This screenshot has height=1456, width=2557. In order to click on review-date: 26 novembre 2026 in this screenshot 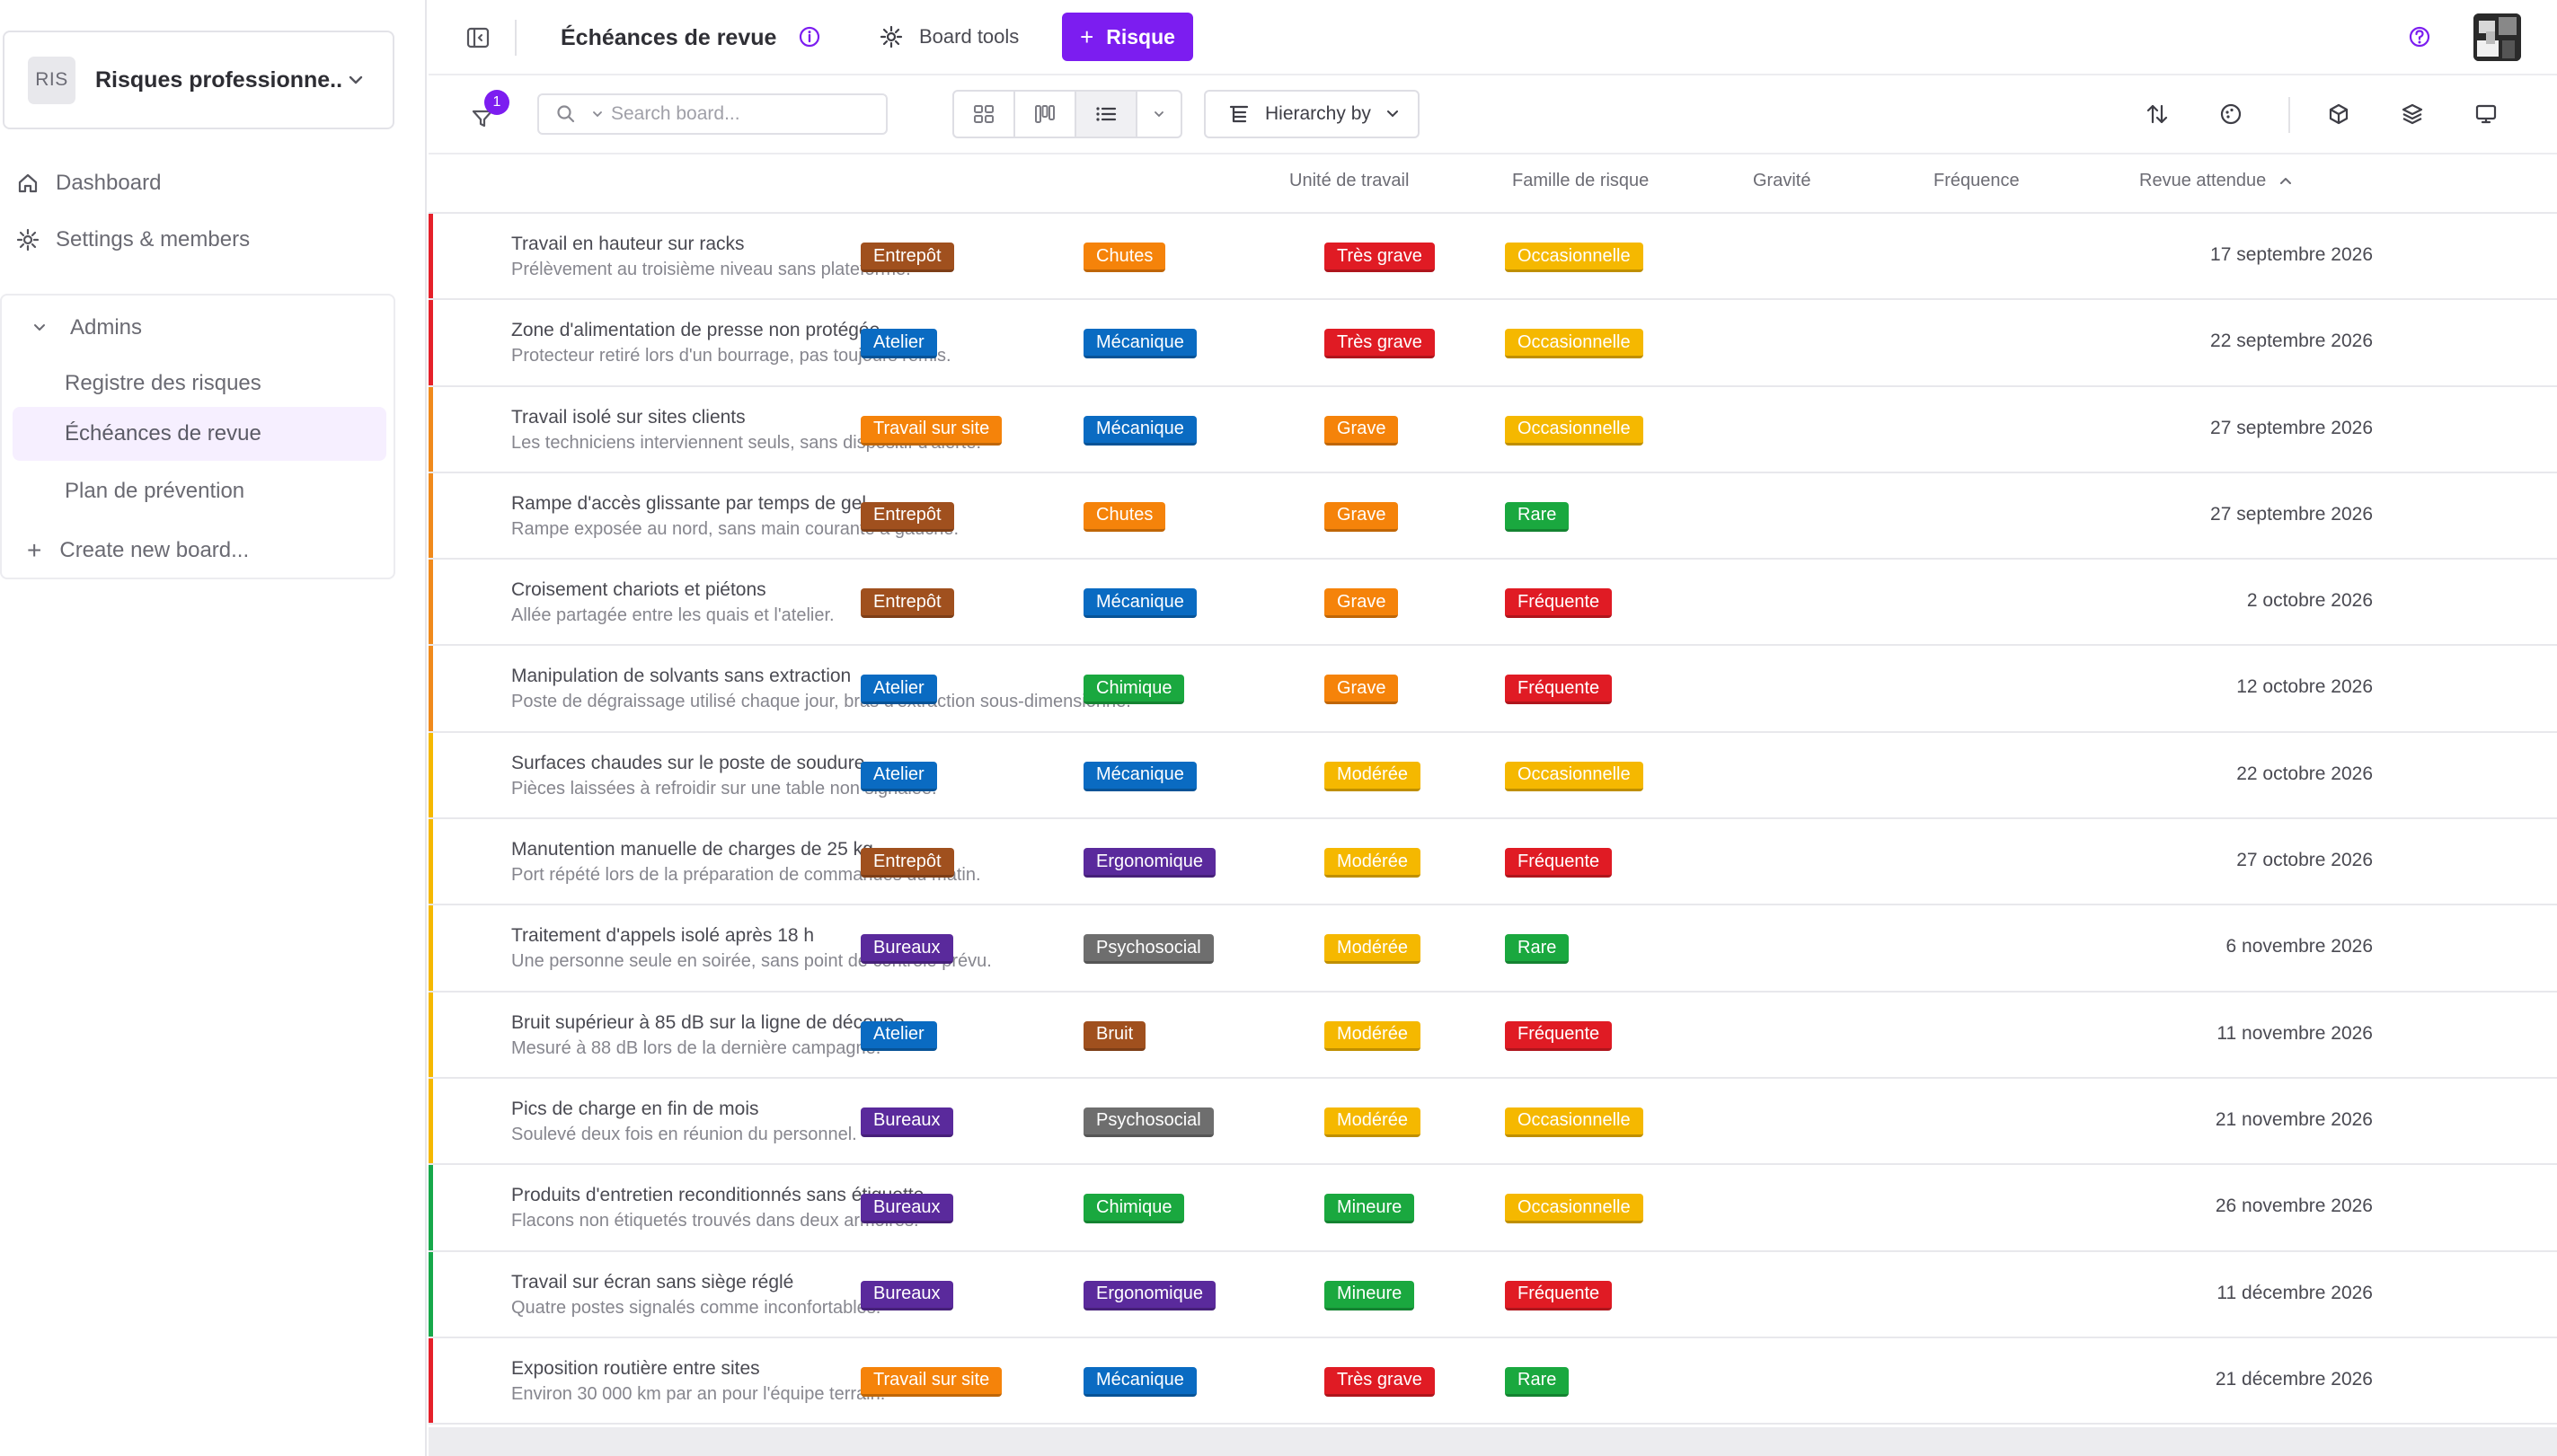, I will do `click(2294, 1207)`.